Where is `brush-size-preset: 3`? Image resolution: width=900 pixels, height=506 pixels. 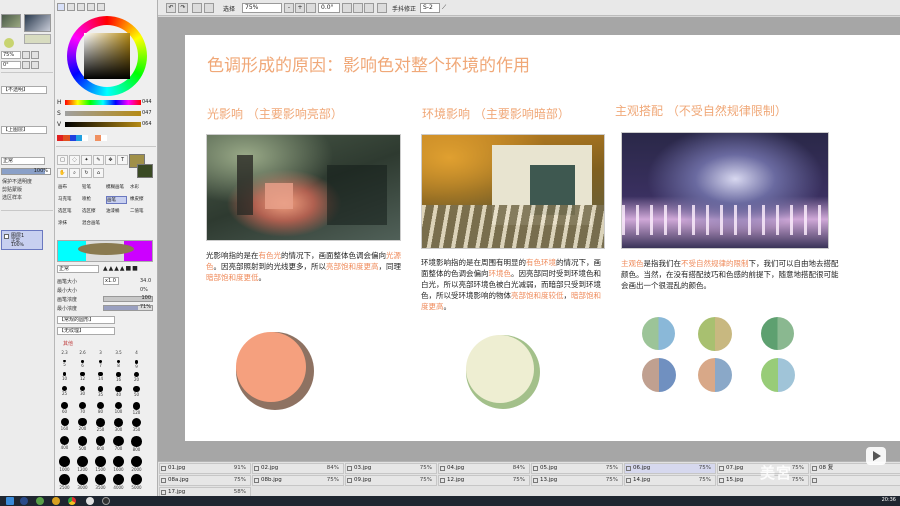 brush-size-preset: 3 is located at coordinates (100, 352).